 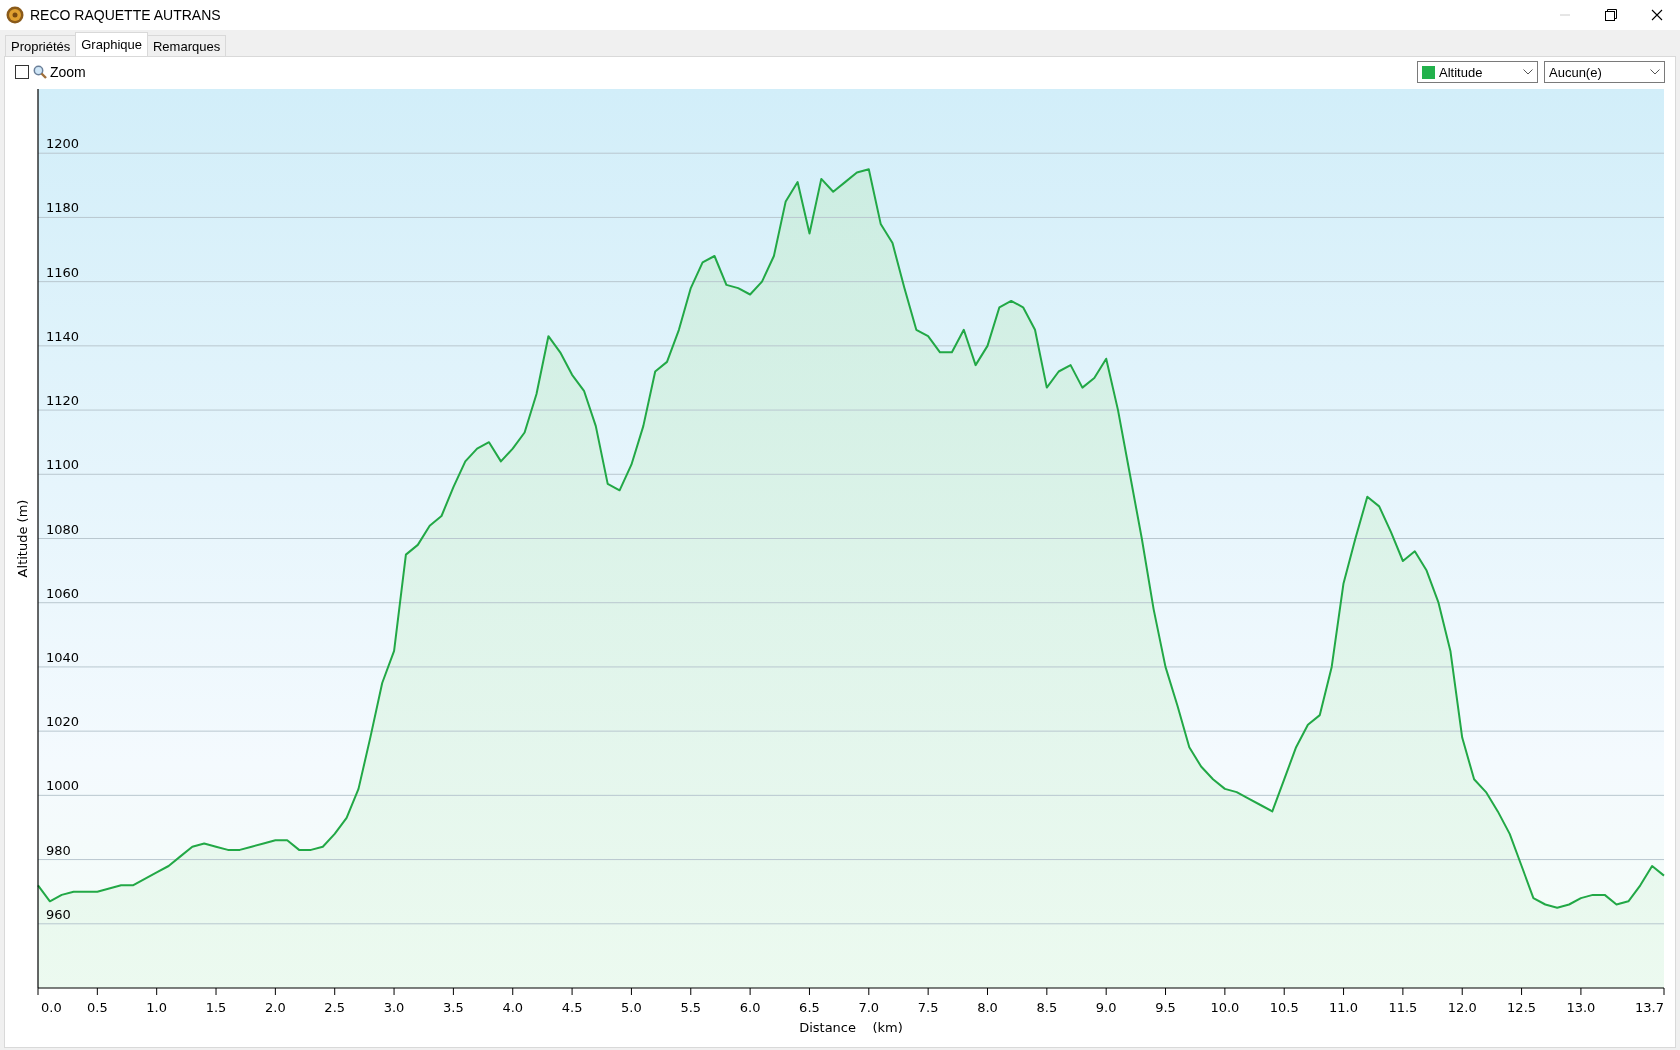 I want to click on y-tick-label: 1040, so click(x=63, y=657).